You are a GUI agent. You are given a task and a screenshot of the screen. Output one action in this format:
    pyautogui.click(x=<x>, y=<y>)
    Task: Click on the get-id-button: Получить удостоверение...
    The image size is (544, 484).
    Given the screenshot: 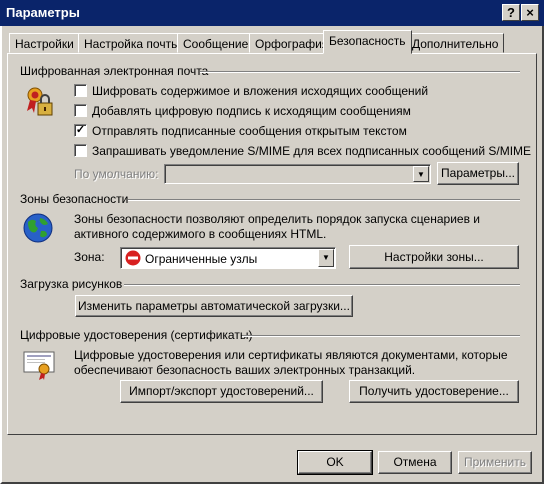 What is the action you would take?
    pyautogui.click(x=434, y=391)
    